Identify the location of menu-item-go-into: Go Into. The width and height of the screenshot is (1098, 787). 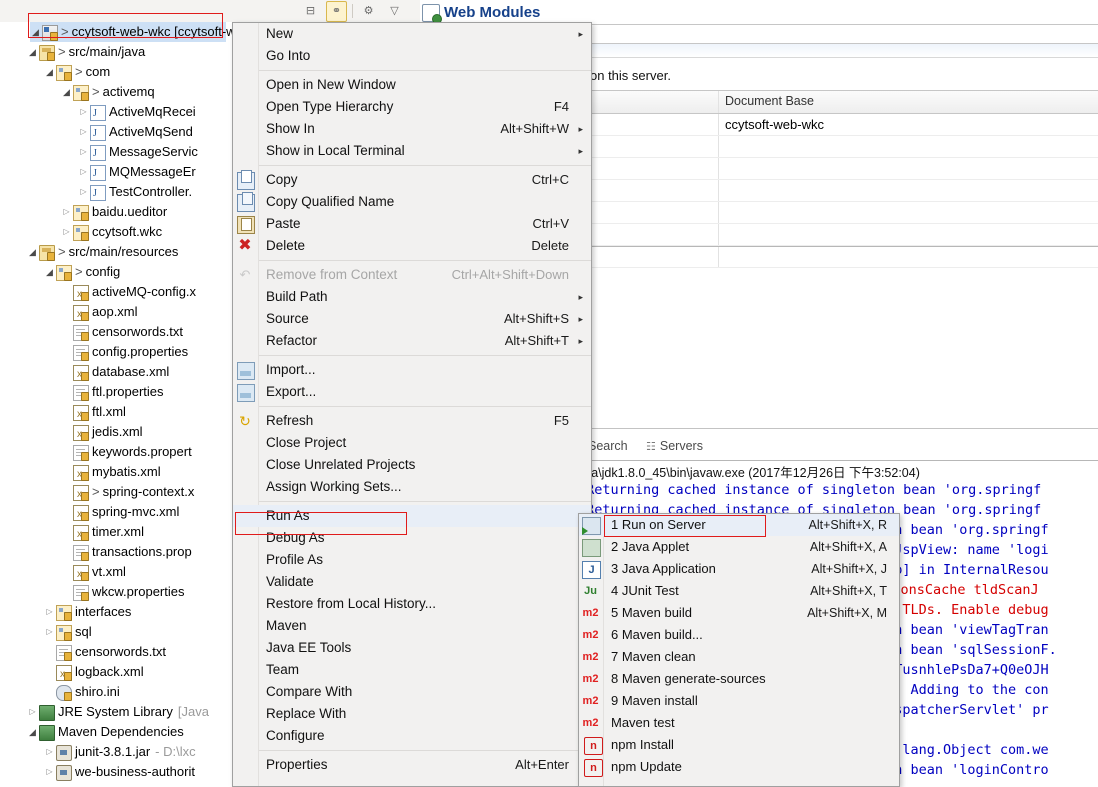
(412, 56).